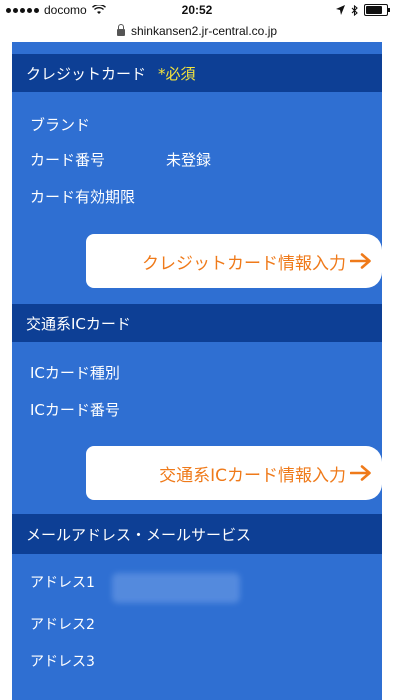  Describe the element at coordinates (65, 10) in the screenshot. I see `carrier-label: docomo` at that location.